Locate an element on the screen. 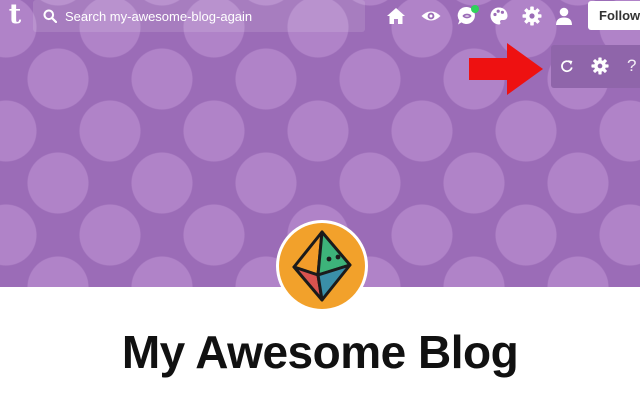  search-box is located at coordinates (199, 16).